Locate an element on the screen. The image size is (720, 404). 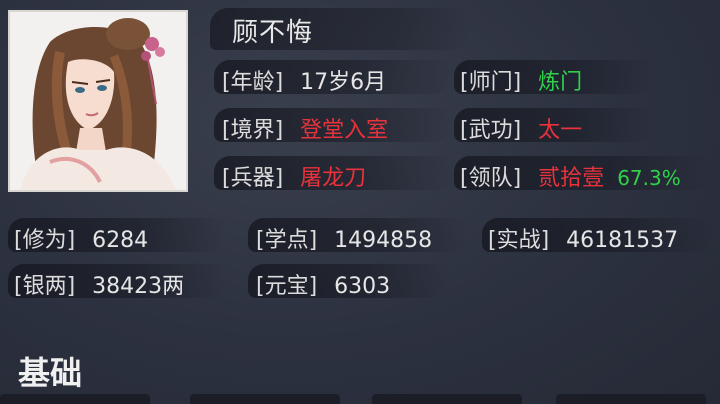
silver-value: 38423两 is located at coordinates (138, 286).